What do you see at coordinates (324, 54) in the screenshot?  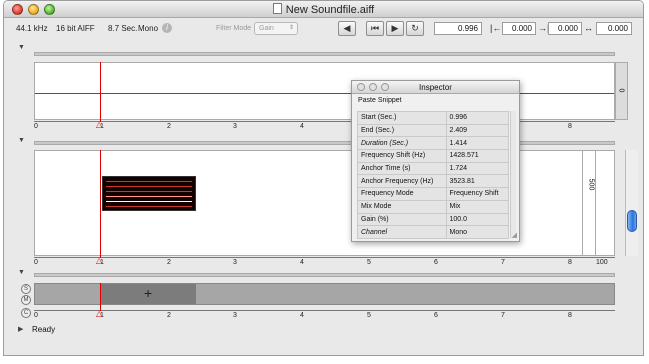 I see `overview-scroller` at bounding box center [324, 54].